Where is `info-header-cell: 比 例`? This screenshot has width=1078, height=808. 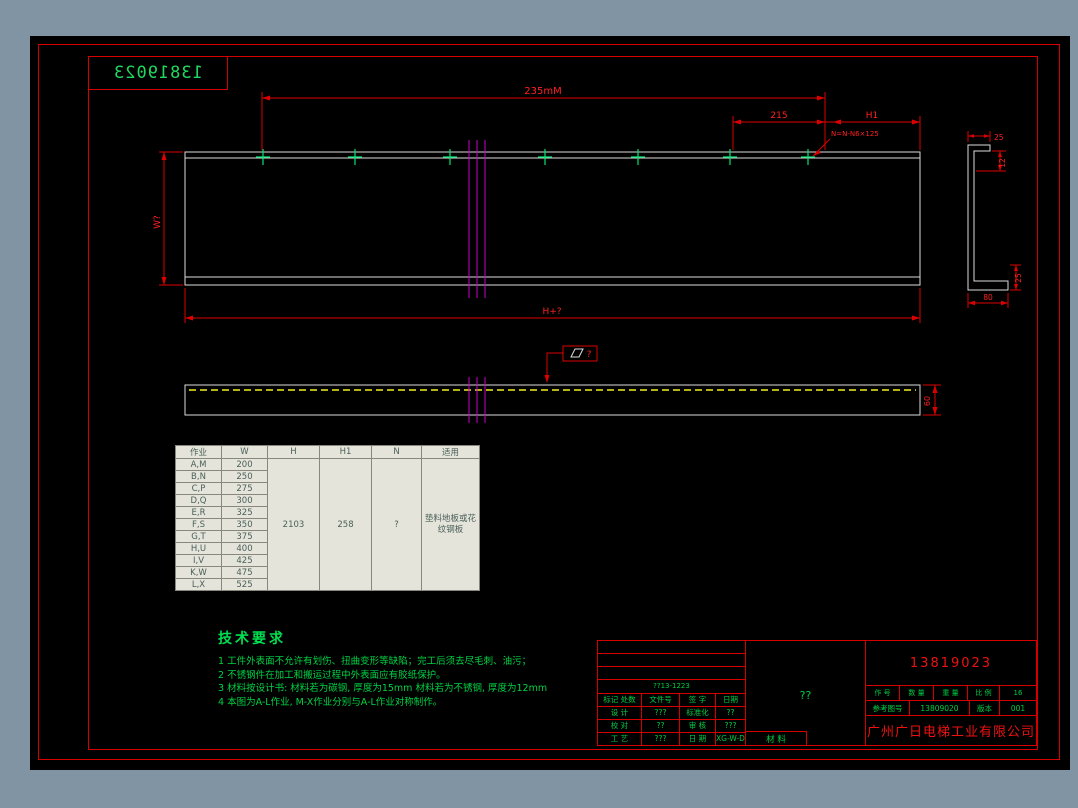
info-header-cell: 比 例 is located at coordinates (984, 693).